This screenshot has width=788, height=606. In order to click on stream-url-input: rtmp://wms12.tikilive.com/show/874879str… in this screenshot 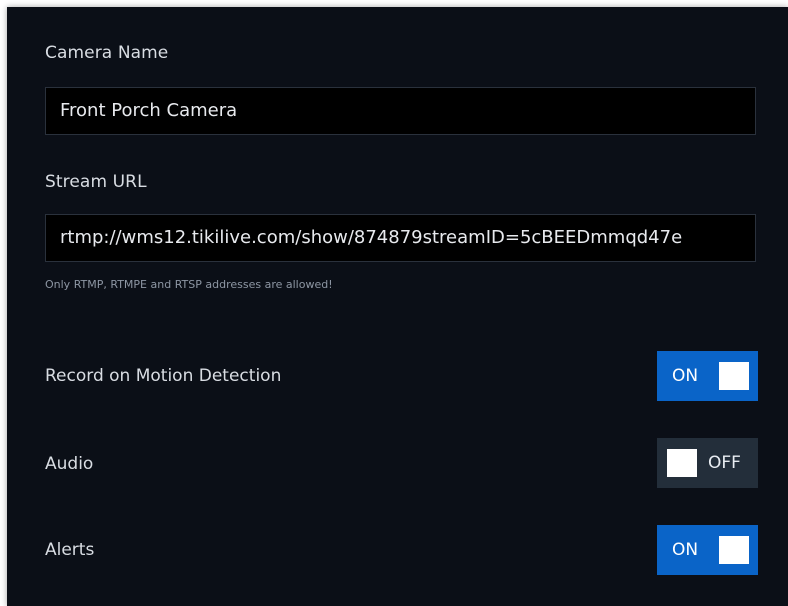, I will do `click(400, 238)`.